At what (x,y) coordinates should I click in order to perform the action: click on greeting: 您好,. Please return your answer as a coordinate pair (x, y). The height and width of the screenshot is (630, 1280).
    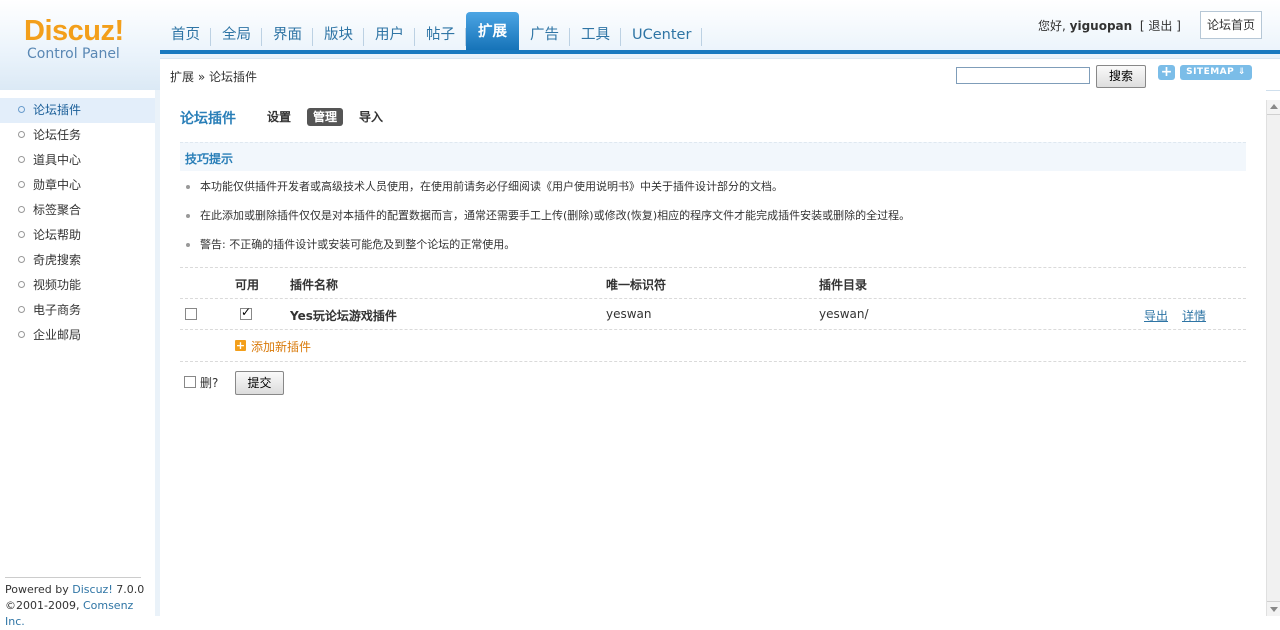
    Looking at the image, I should click on (1052, 26).